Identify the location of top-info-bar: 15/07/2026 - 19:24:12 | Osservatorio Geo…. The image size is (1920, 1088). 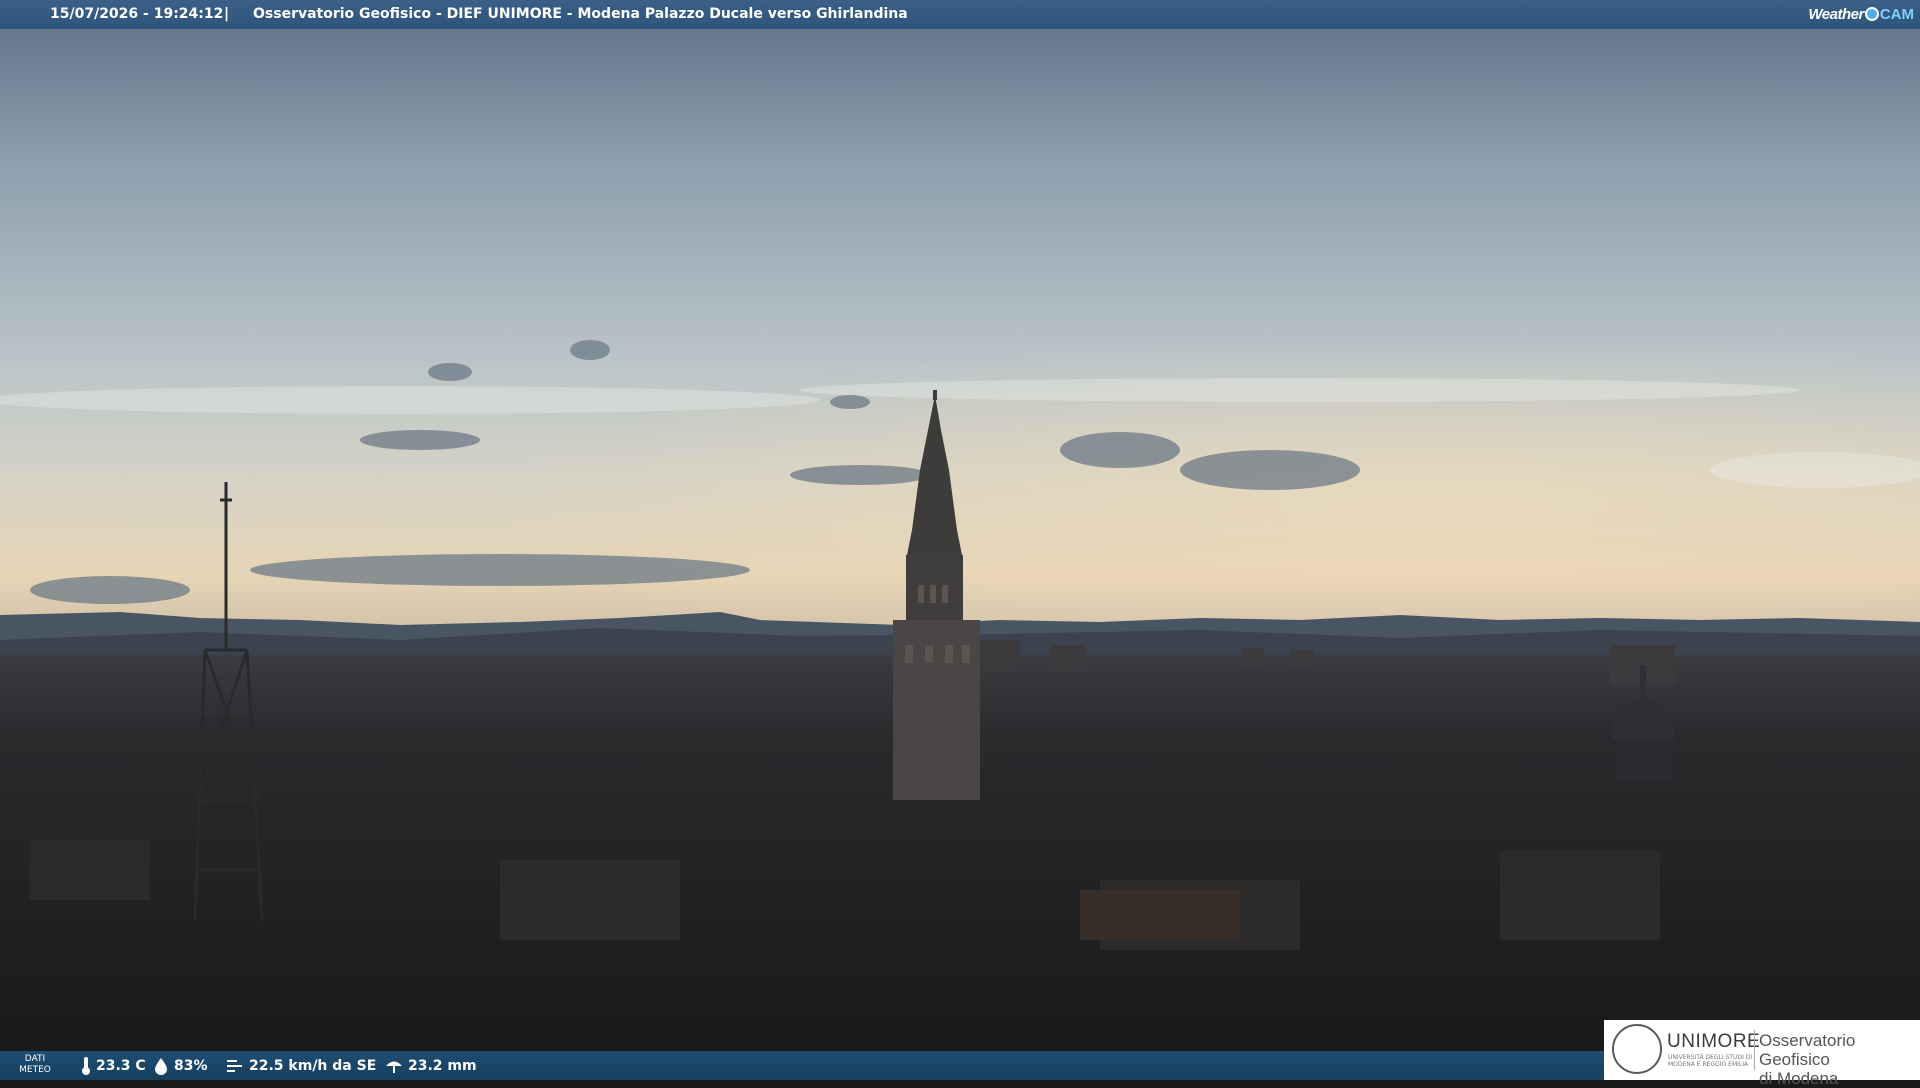
(960, 14).